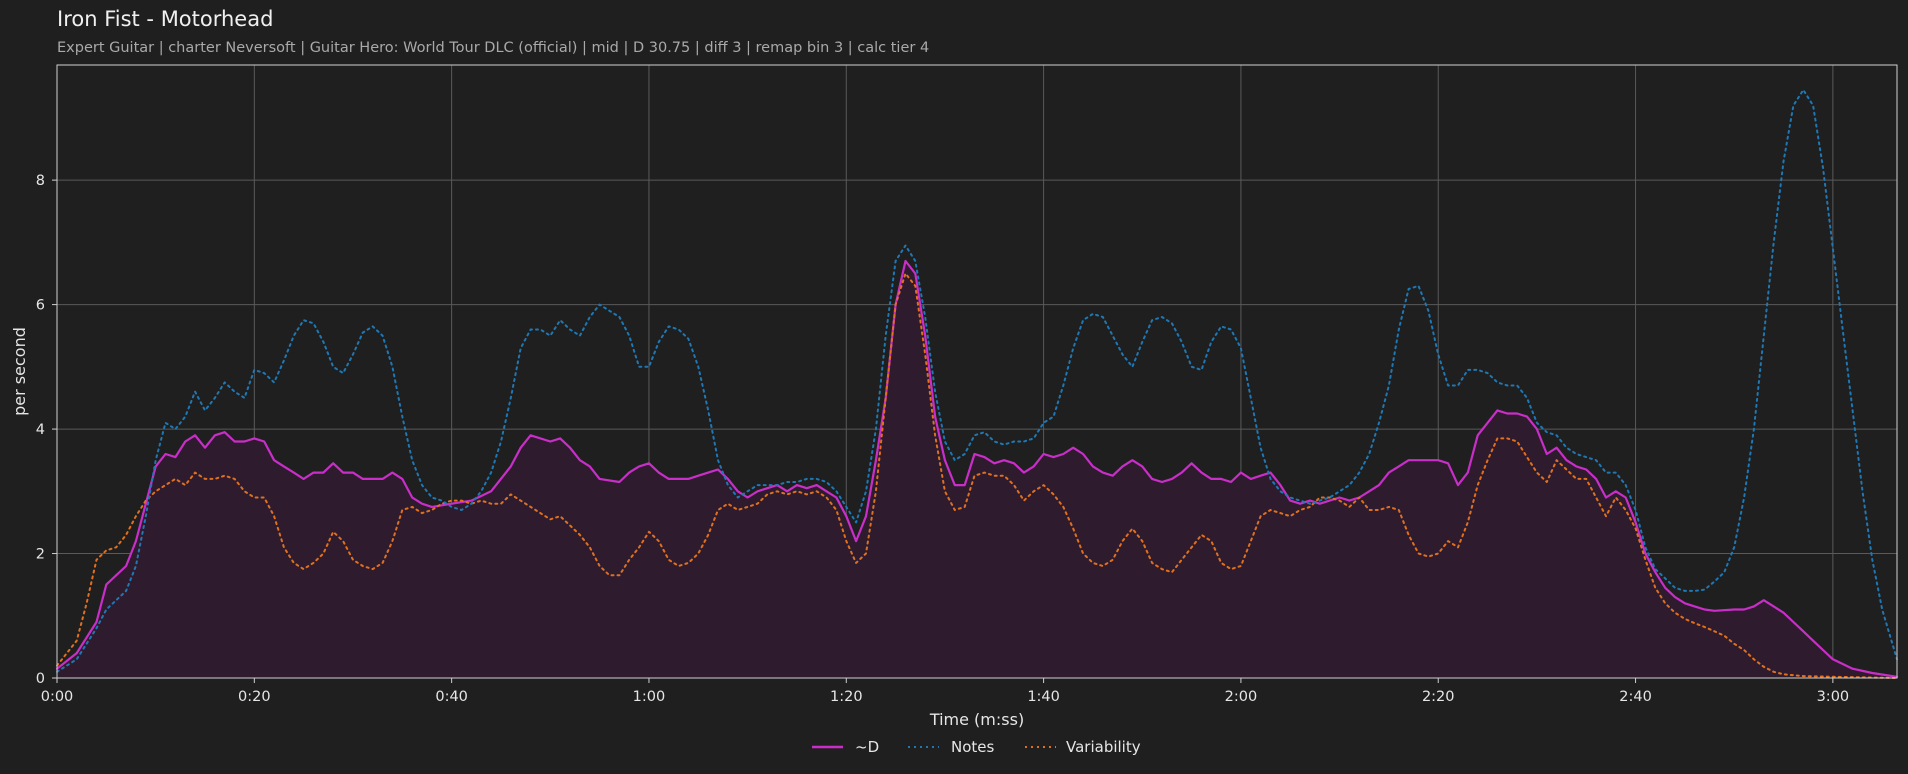 This screenshot has height=774, width=1908. I want to click on legend-label-notes: Notes, so click(973, 747).